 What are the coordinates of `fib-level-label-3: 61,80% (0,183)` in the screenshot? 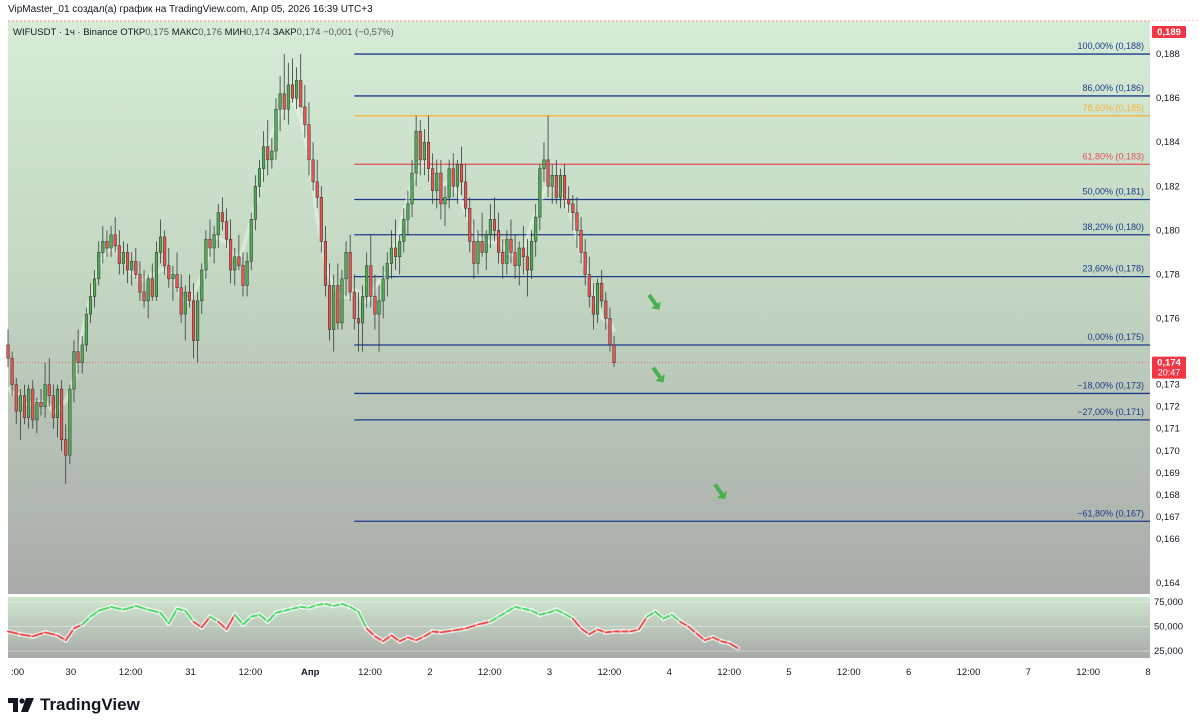 It's located at (1113, 156).